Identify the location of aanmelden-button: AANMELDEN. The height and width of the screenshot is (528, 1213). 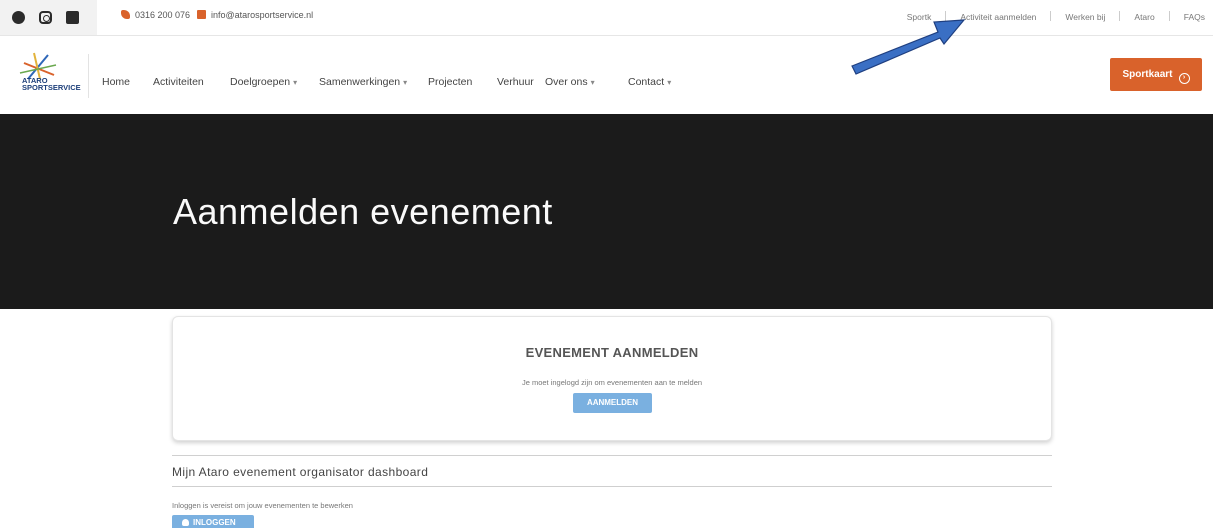
(612, 403).